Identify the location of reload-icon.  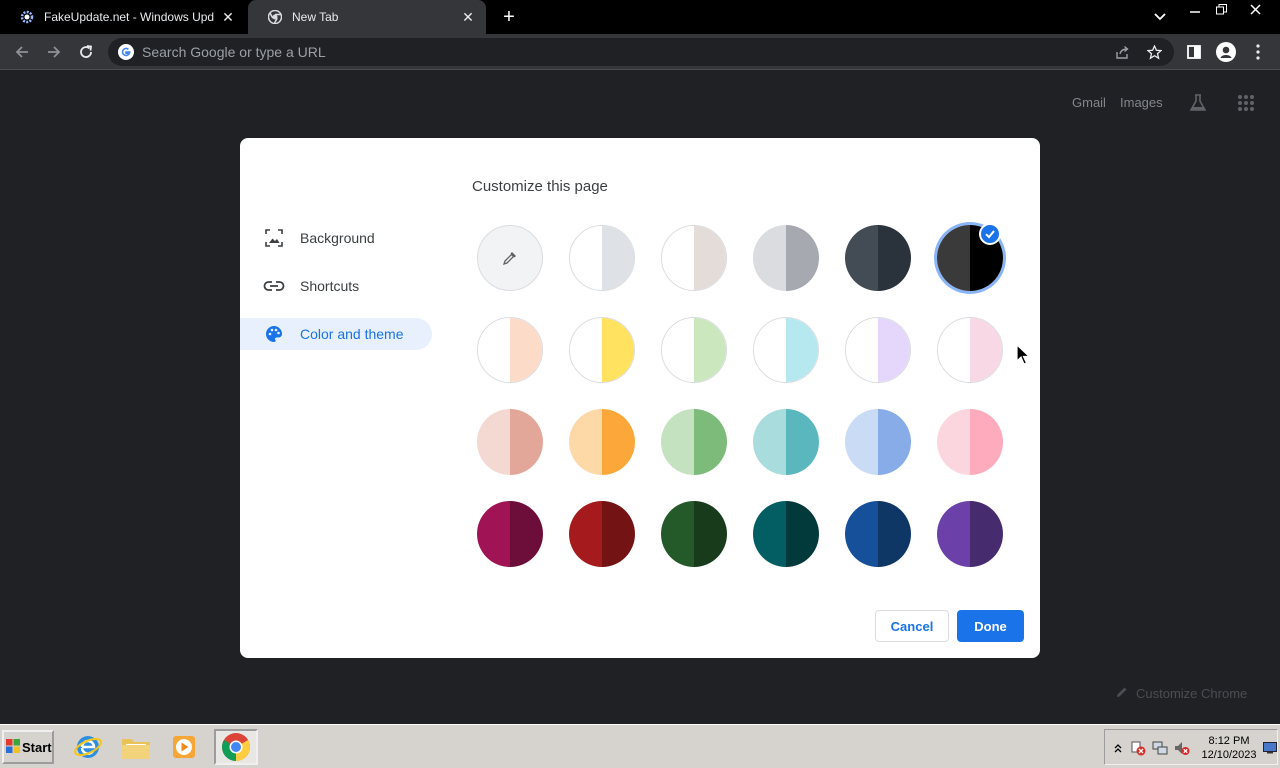
(86, 52).